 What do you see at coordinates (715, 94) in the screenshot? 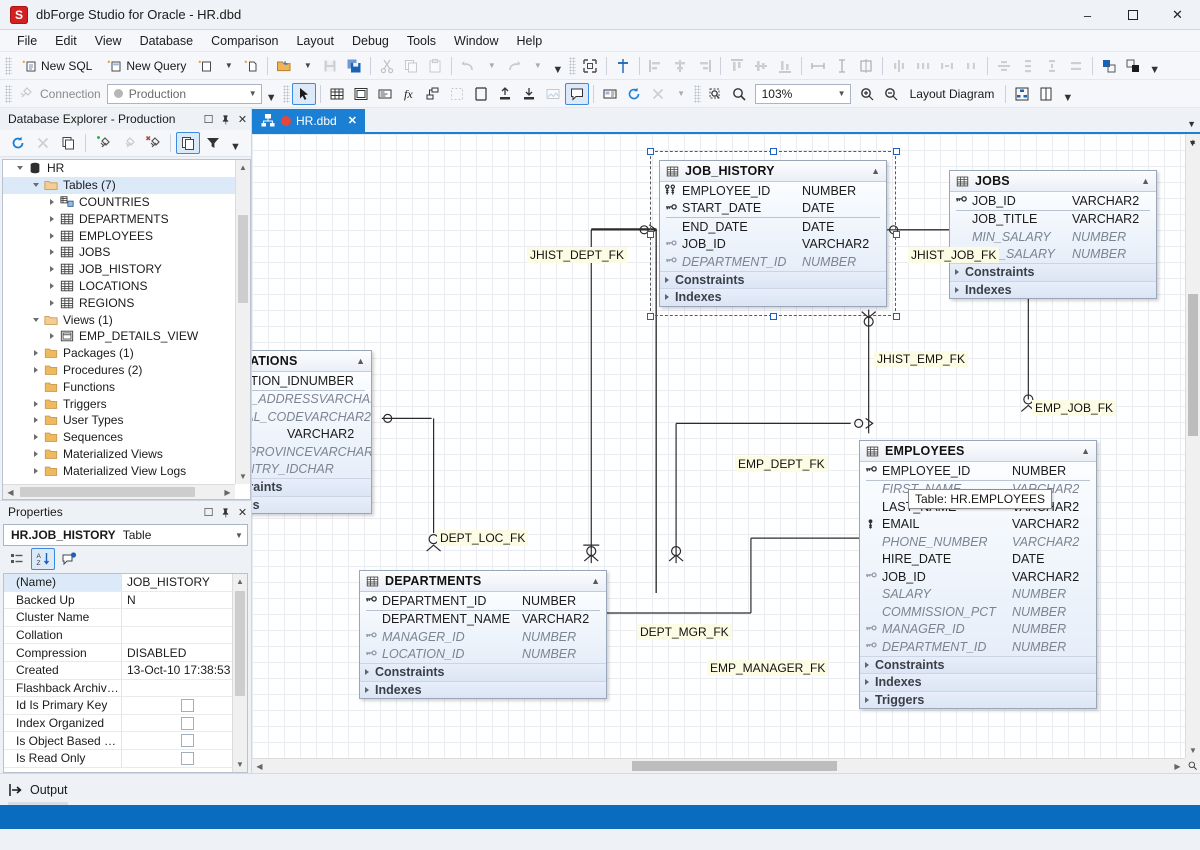
I see `search-diagram-button` at bounding box center [715, 94].